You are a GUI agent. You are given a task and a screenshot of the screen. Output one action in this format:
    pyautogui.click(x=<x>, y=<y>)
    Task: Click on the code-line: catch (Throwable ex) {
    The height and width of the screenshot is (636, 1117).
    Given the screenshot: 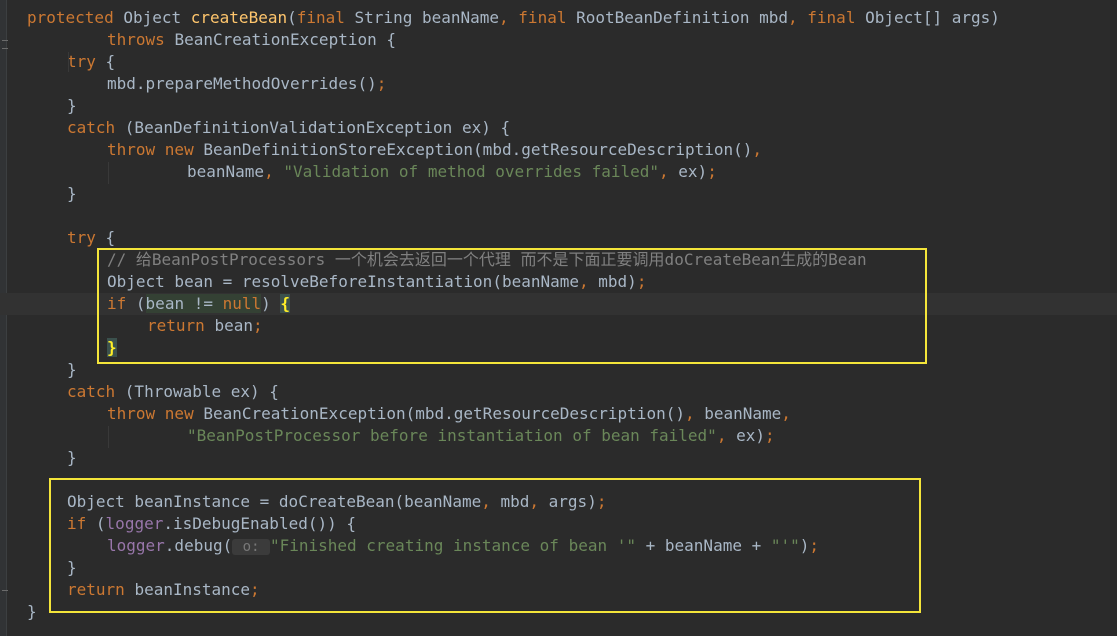 What is the action you would take?
    pyautogui.click(x=558, y=392)
    